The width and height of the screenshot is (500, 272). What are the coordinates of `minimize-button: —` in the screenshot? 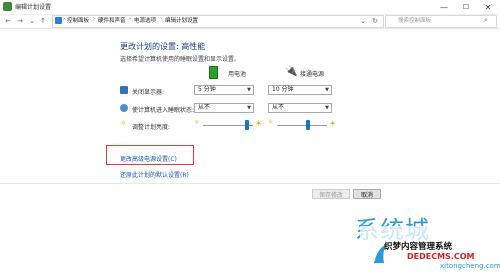 It's located at (444, 7).